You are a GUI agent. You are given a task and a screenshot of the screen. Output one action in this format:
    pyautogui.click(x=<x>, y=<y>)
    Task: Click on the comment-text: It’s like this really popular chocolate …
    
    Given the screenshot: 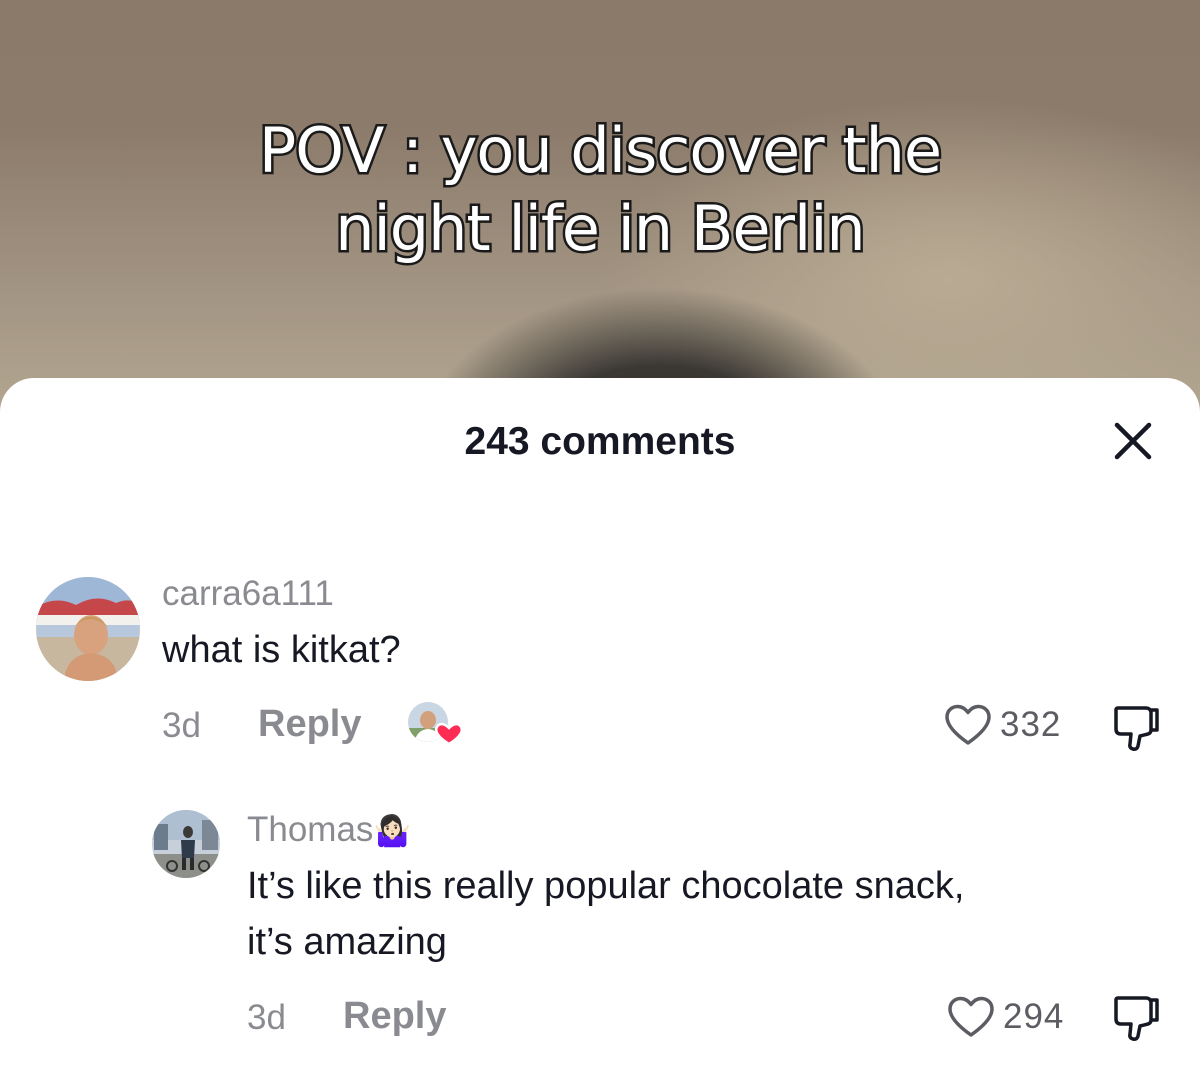 What is the action you would take?
    pyautogui.click(x=605, y=914)
    